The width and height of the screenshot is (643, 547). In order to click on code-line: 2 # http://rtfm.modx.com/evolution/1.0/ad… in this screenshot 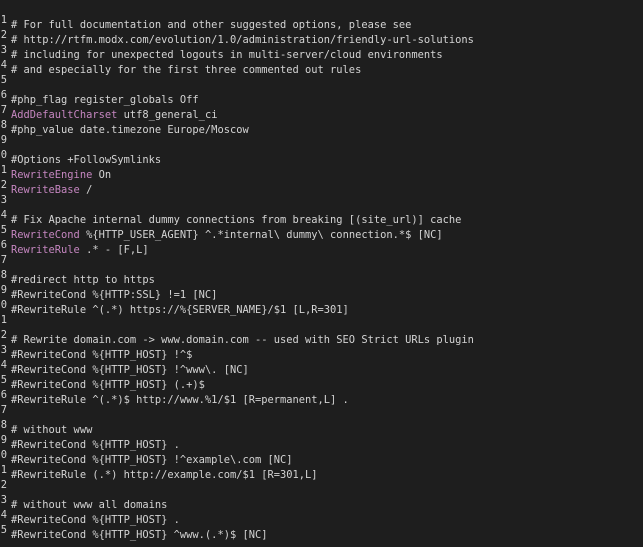, I will do `click(321, 37)`.